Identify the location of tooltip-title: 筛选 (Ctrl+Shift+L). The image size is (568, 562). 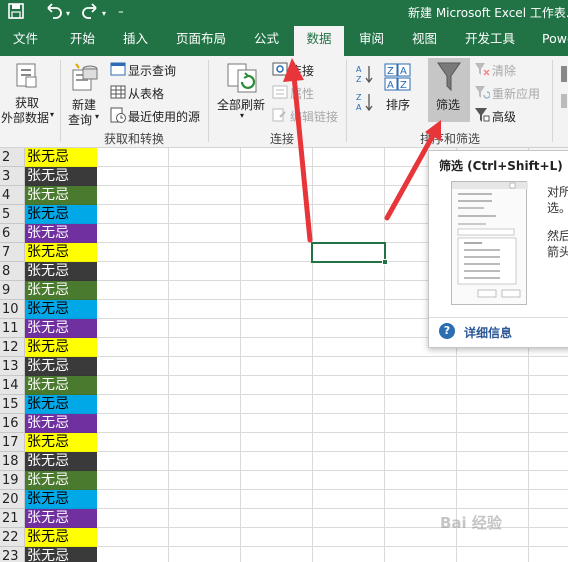
(501, 166).